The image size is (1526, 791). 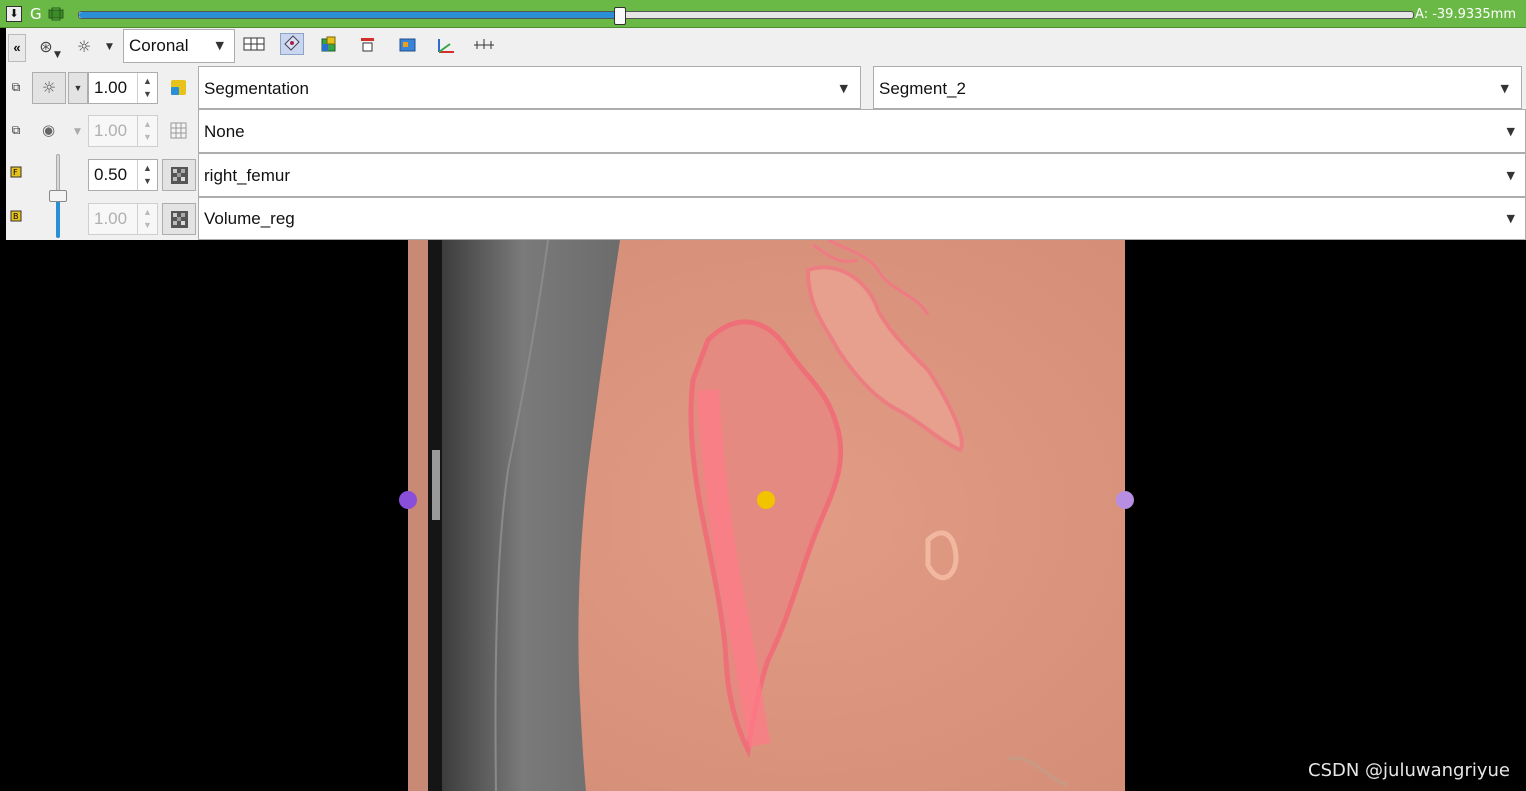 I want to click on foreground-layer-icon: F, so click(x=16, y=174).